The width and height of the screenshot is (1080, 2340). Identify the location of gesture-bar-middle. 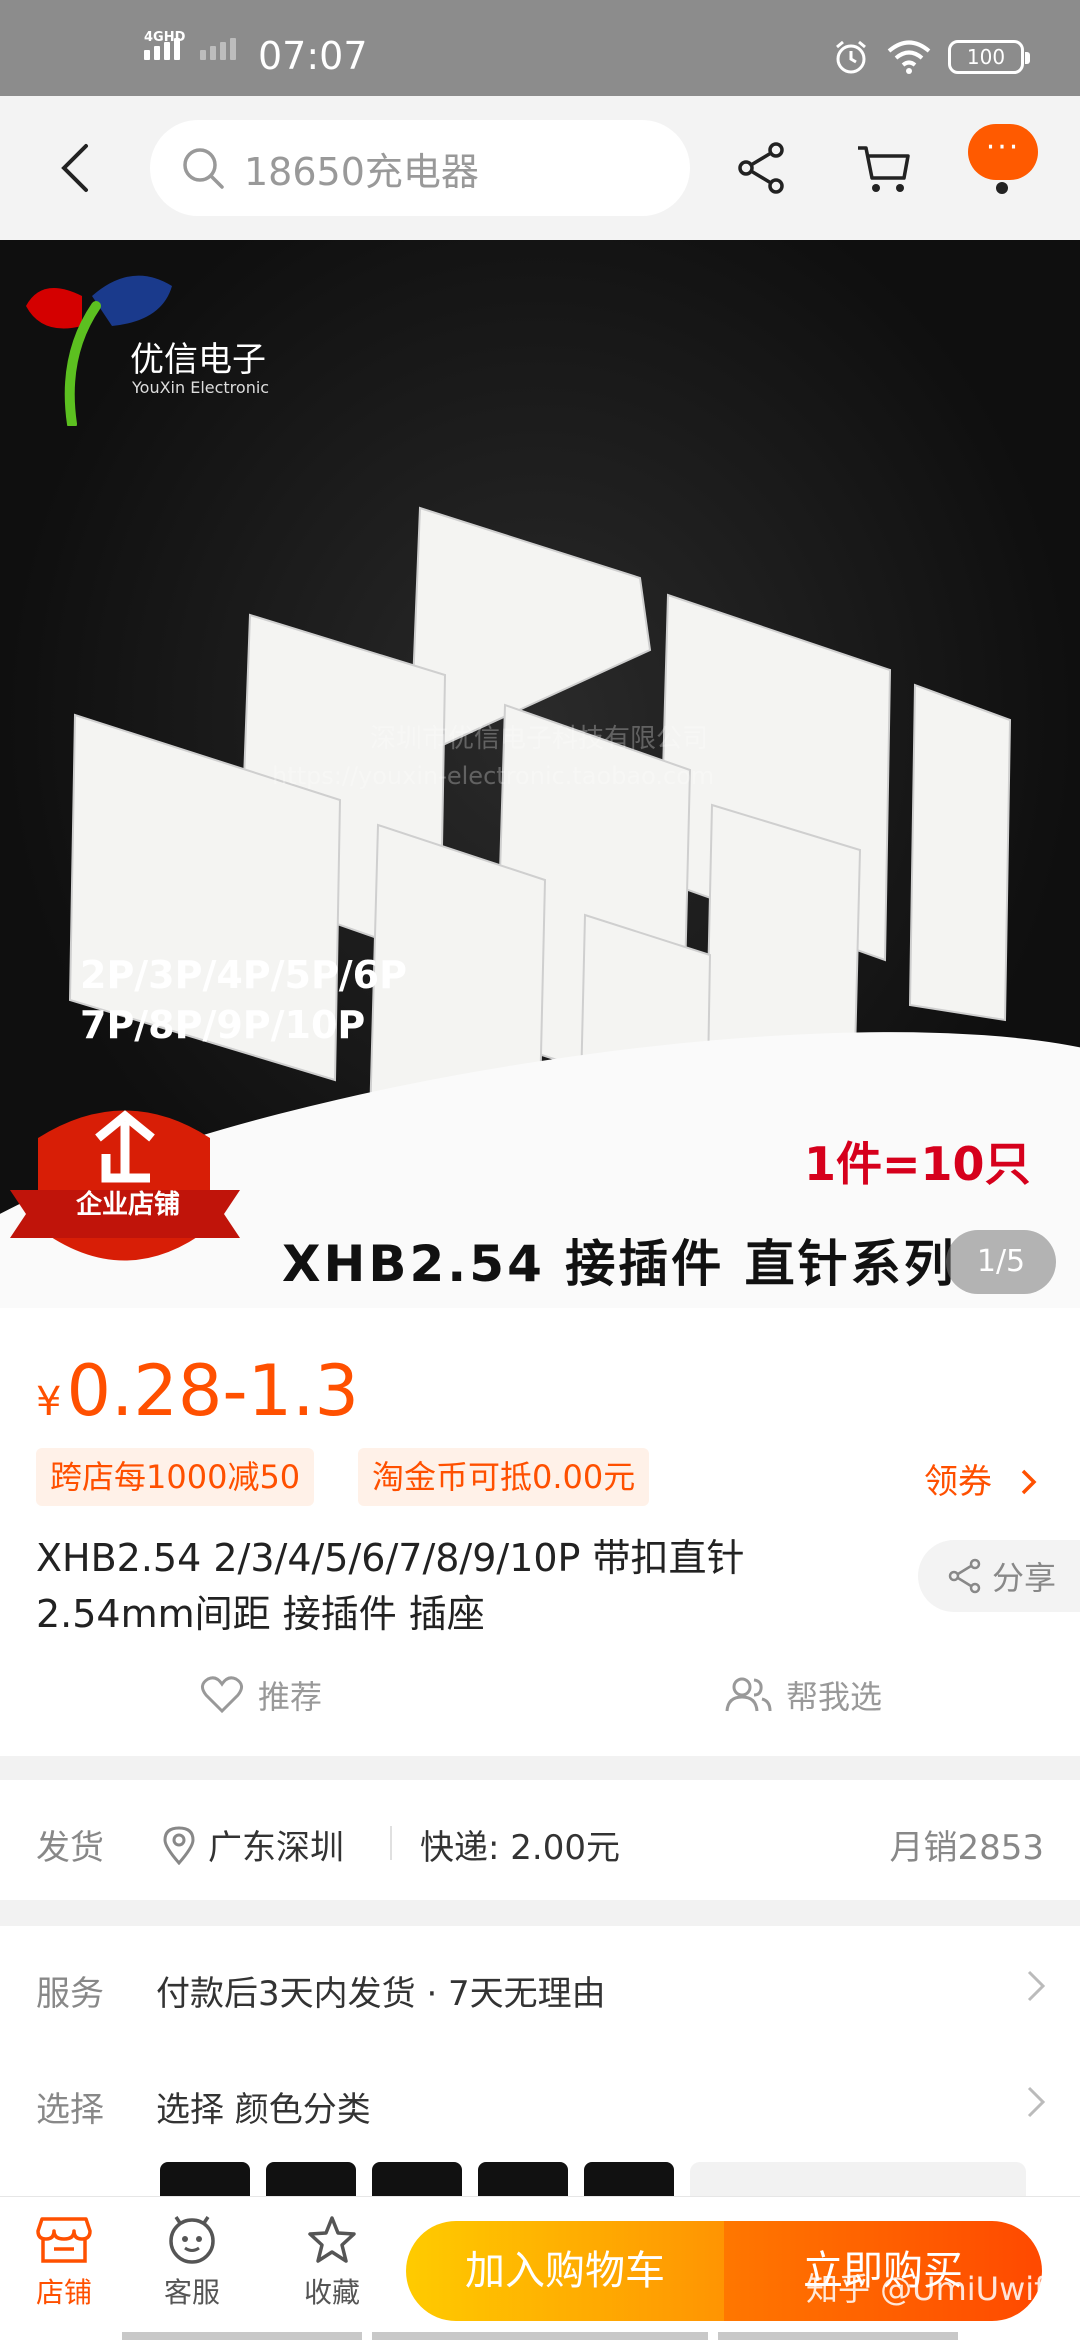
(540, 2336).